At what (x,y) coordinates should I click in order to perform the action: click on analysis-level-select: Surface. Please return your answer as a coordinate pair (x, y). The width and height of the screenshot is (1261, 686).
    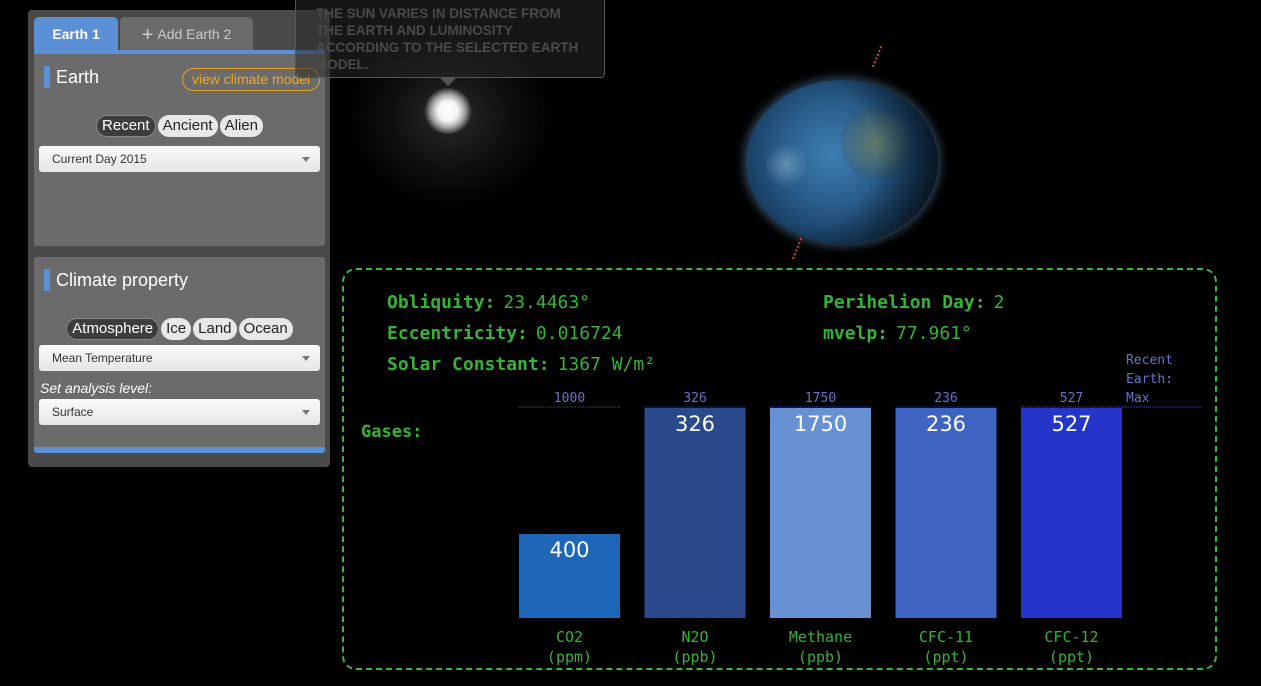
    Looking at the image, I should click on (179, 412).